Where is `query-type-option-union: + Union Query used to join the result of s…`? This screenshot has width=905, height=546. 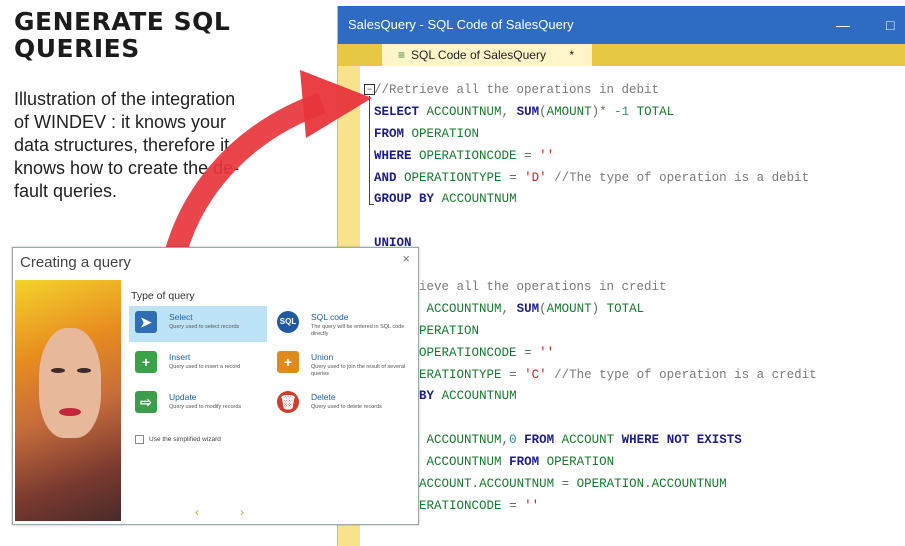
query-type-option-union: + Union Query used to join the result of s… is located at coordinates (340, 364).